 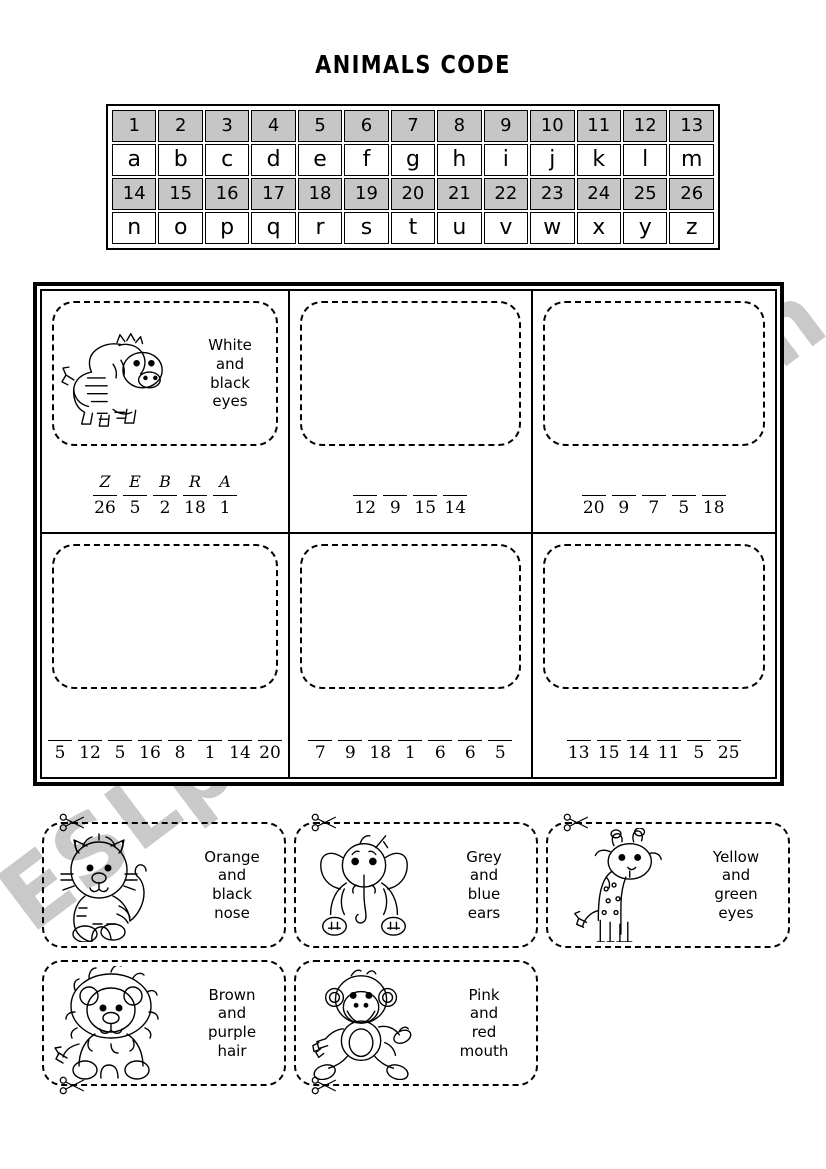 I want to click on answer-slot: Z 26, so click(x=105, y=495).